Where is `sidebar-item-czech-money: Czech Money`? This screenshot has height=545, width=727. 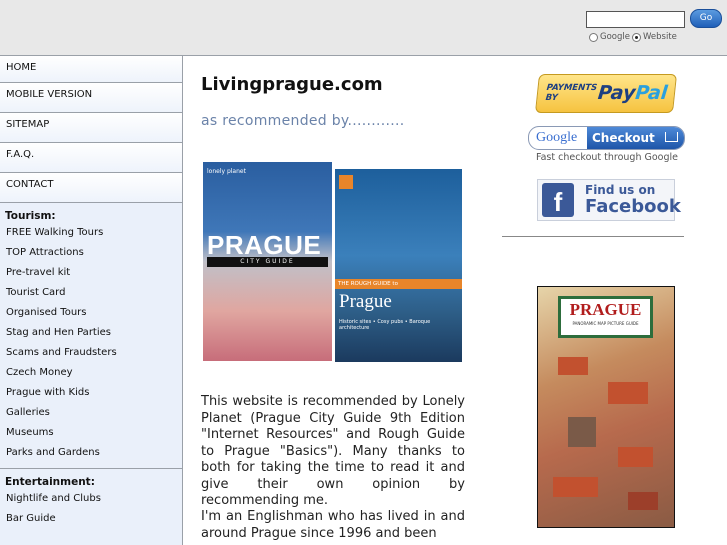 sidebar-item-czech-money: Czech Money is located at coordinates (91, 373).